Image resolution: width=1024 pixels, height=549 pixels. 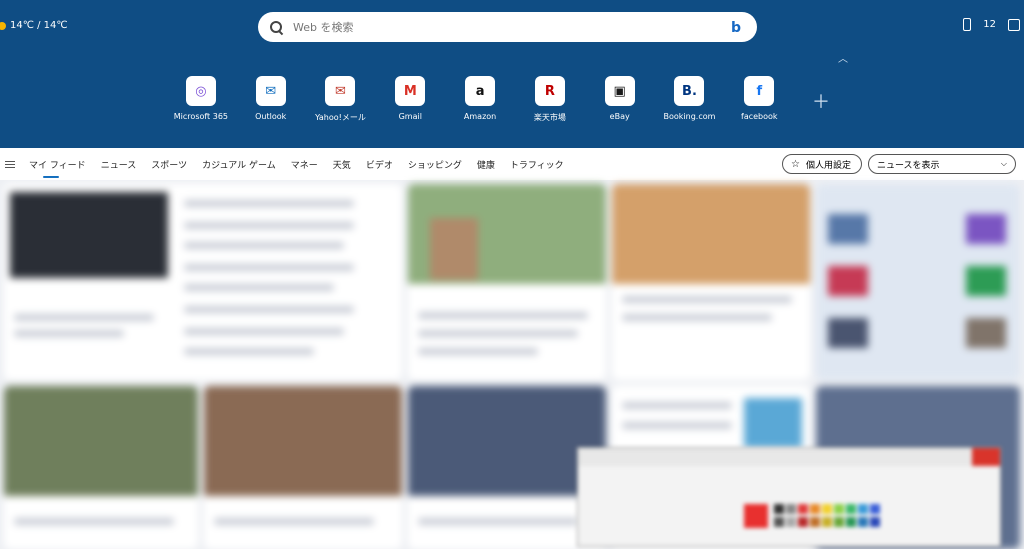 I want to click on quicklink-ebay: ▣ eBay, so click(x=620, y=99).